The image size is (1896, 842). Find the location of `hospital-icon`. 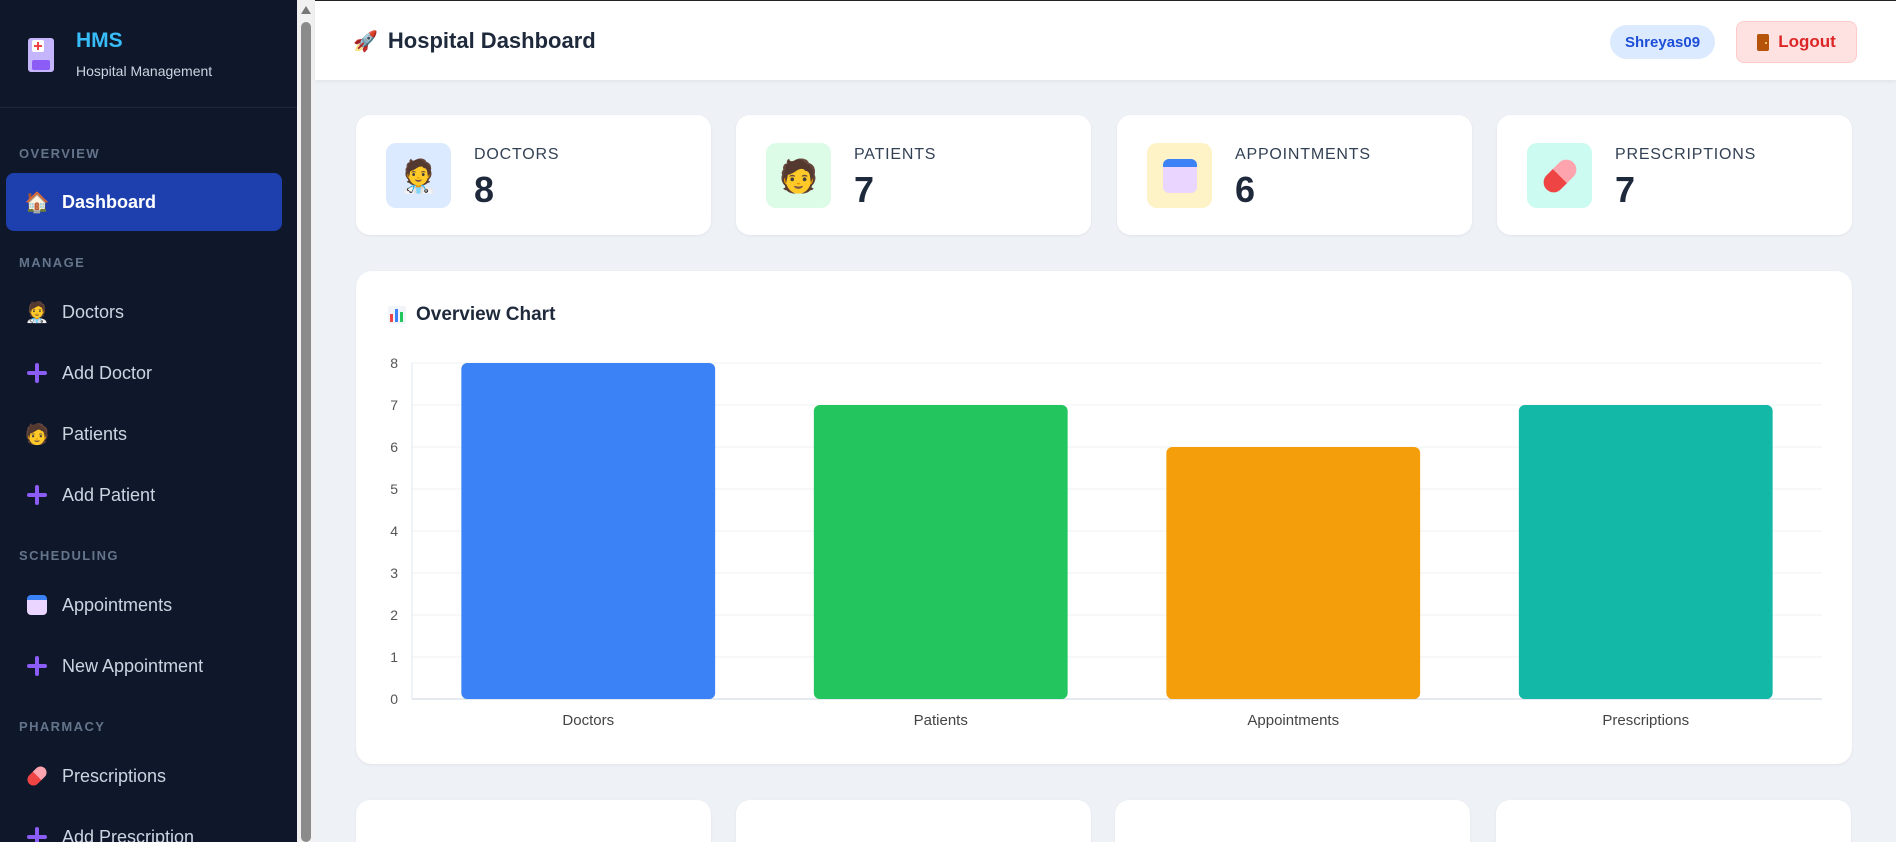

hospital-icon is located at coordinates (41, 54).